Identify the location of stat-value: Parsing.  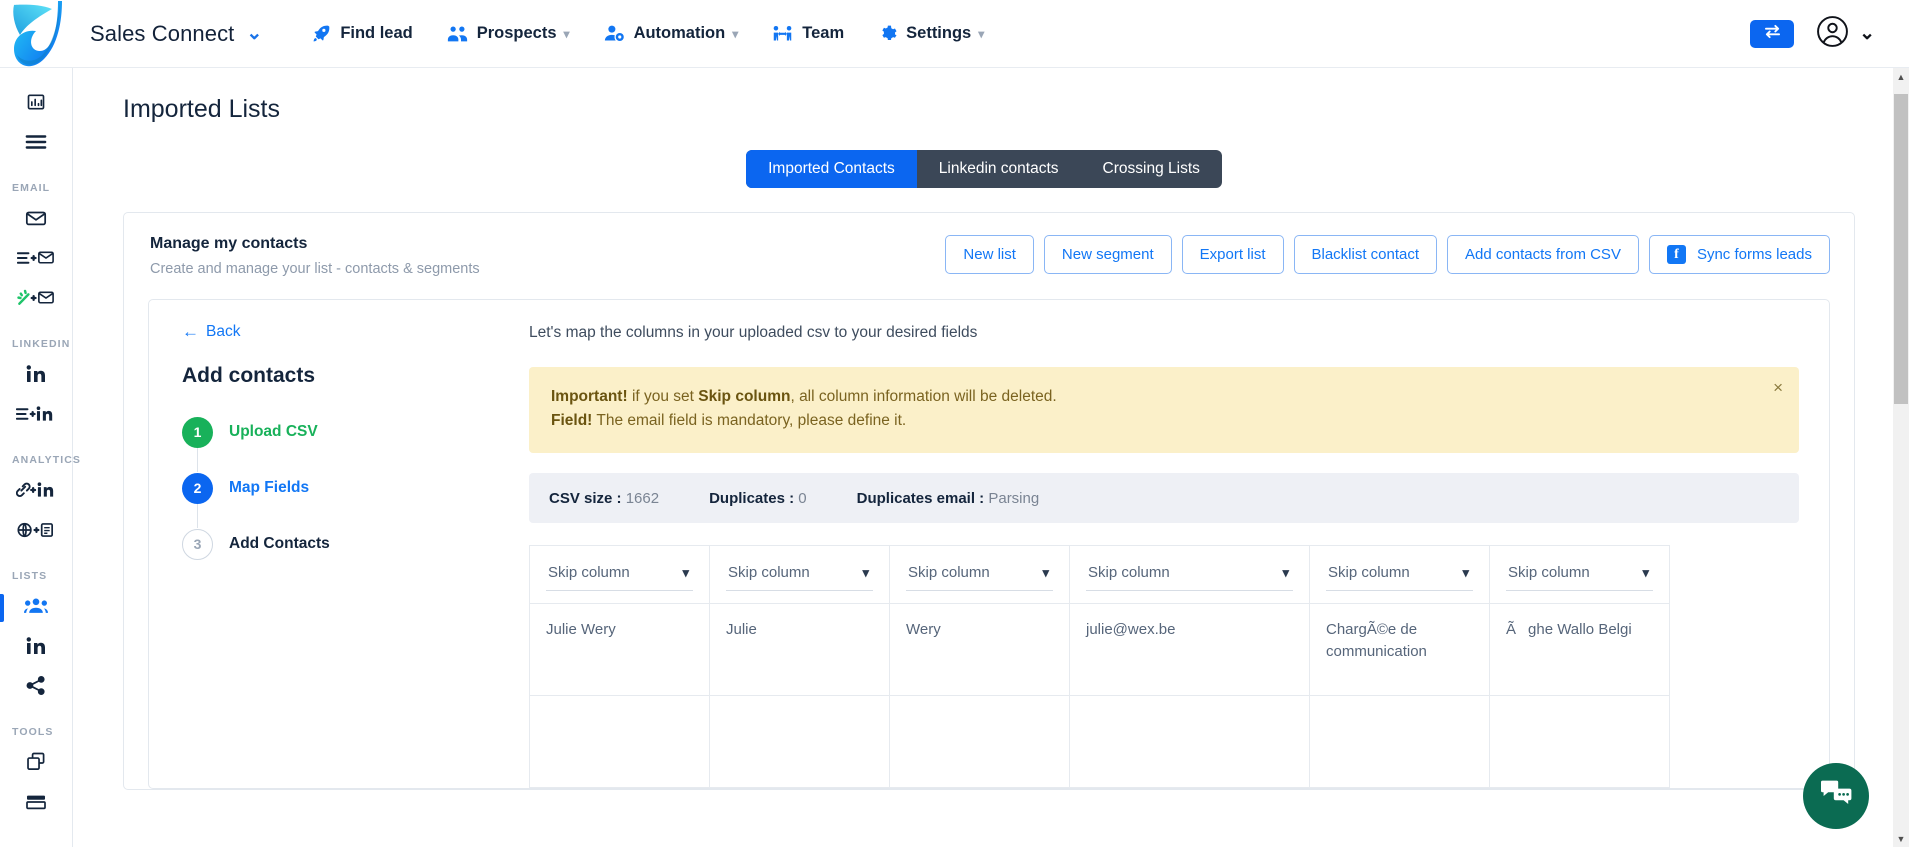
(1014, 498).